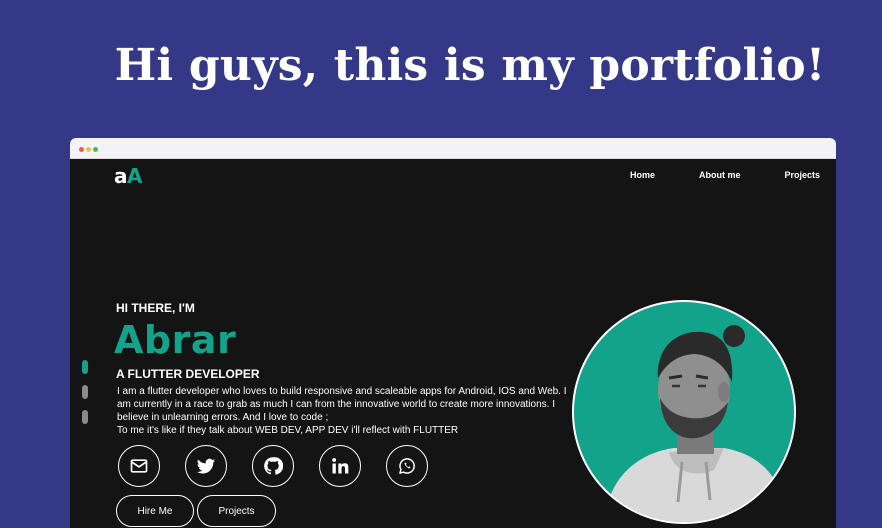 This screenshot has width=882, height=528. I want to click on projects-button: Projects, so click(236, 511).